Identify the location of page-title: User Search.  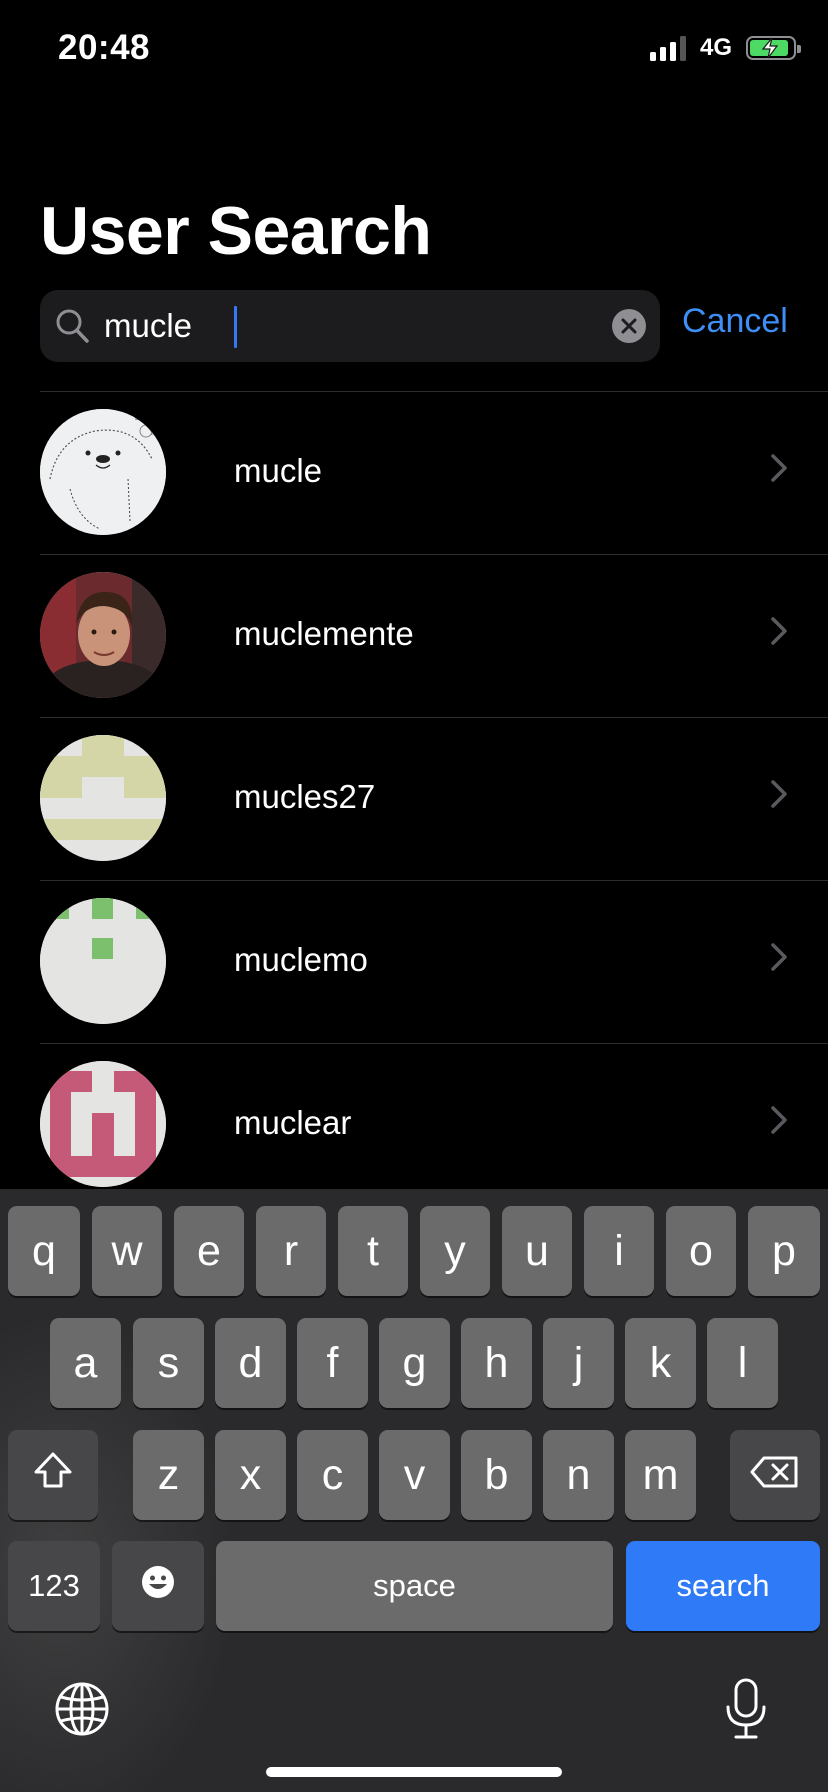
(236, 231).